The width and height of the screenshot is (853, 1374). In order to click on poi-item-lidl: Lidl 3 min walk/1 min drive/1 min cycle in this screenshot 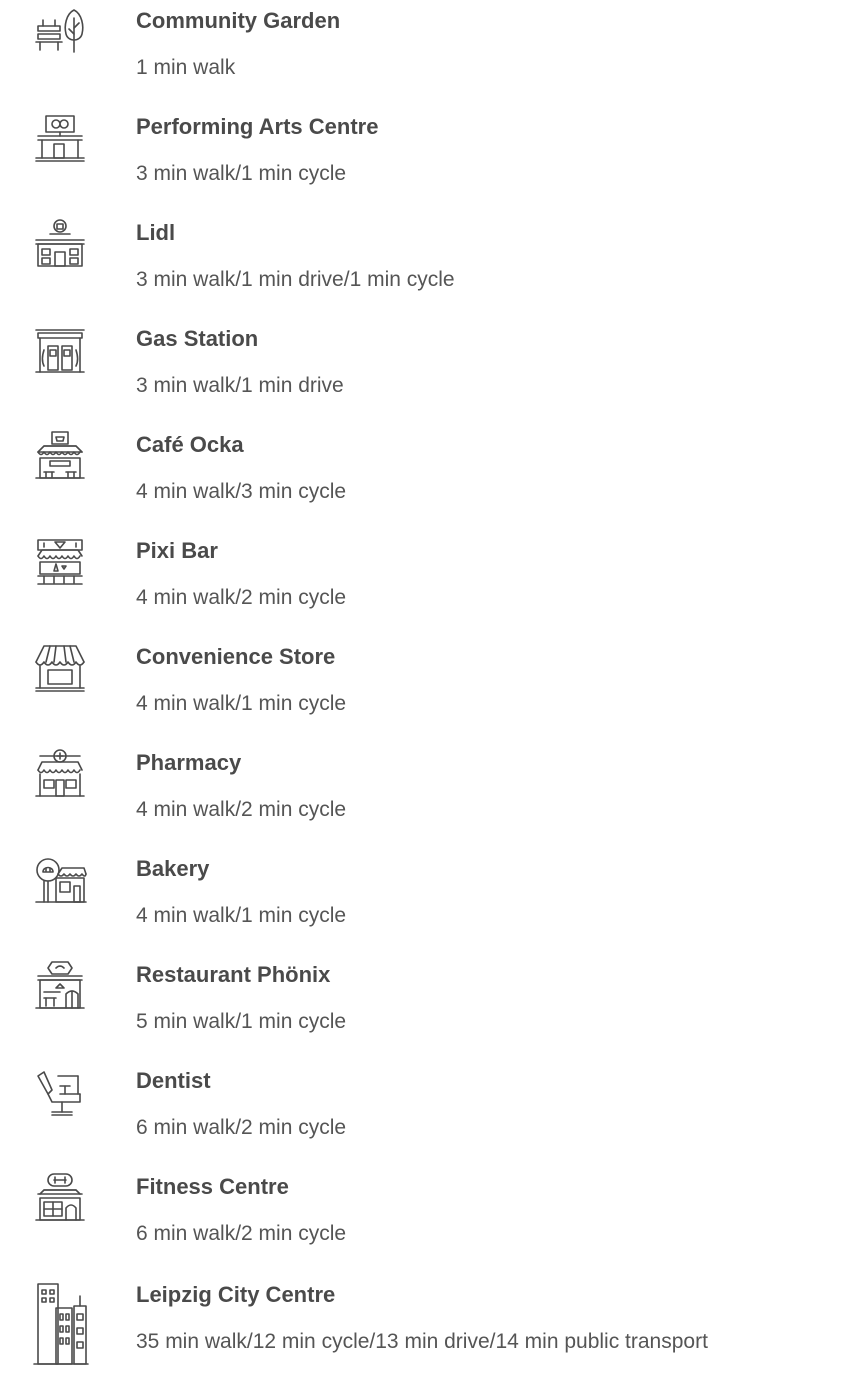, I will do `click(426, 262)`.